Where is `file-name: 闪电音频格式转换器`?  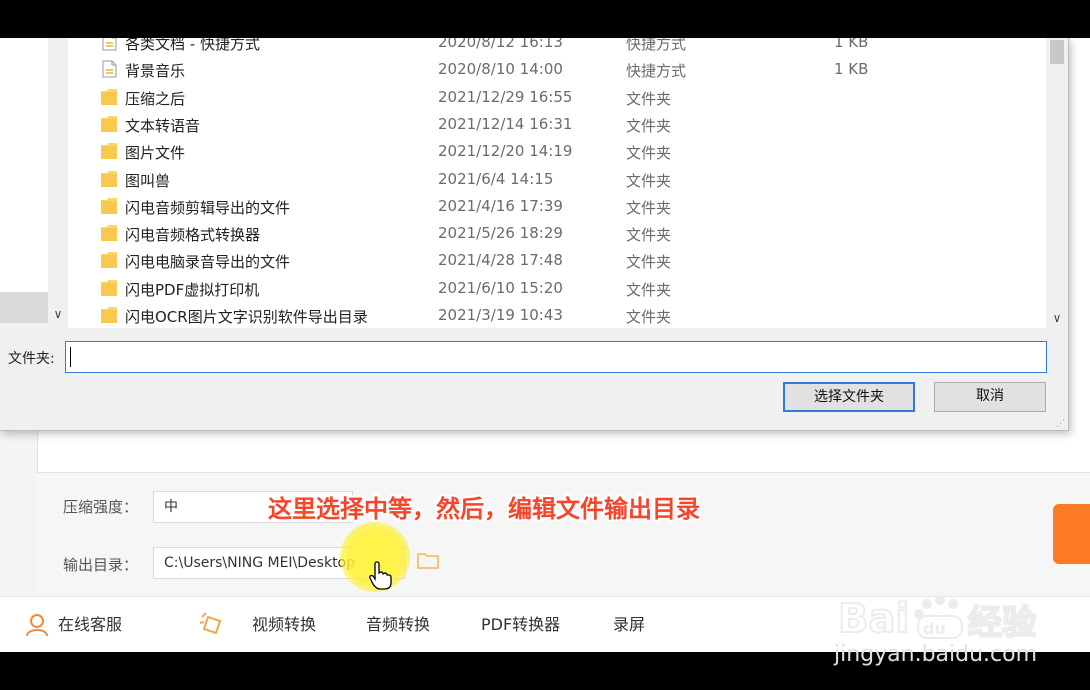
file-name: 闪电音频格式转换器 is located at coordinates (193, 235).